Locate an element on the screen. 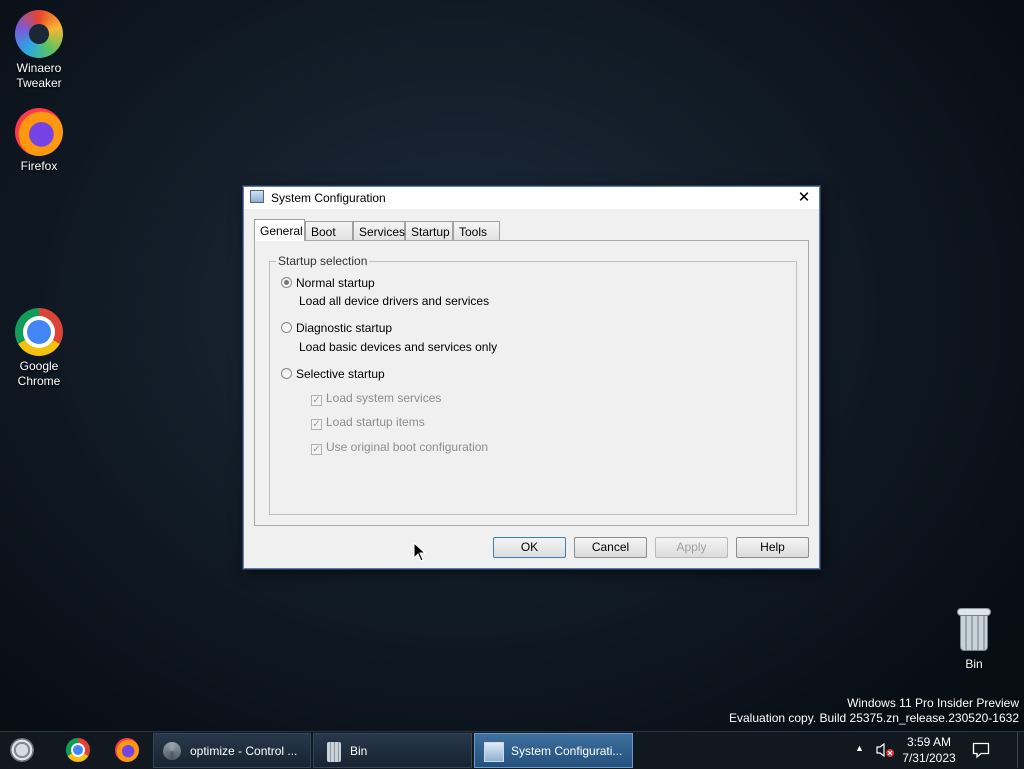  speaker-muted-icon is located at coordinates (885, 750).